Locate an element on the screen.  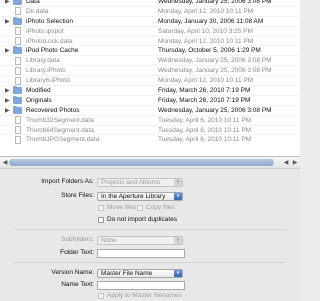
version-name-value: Master File Name is located at coordinates (127, 273).